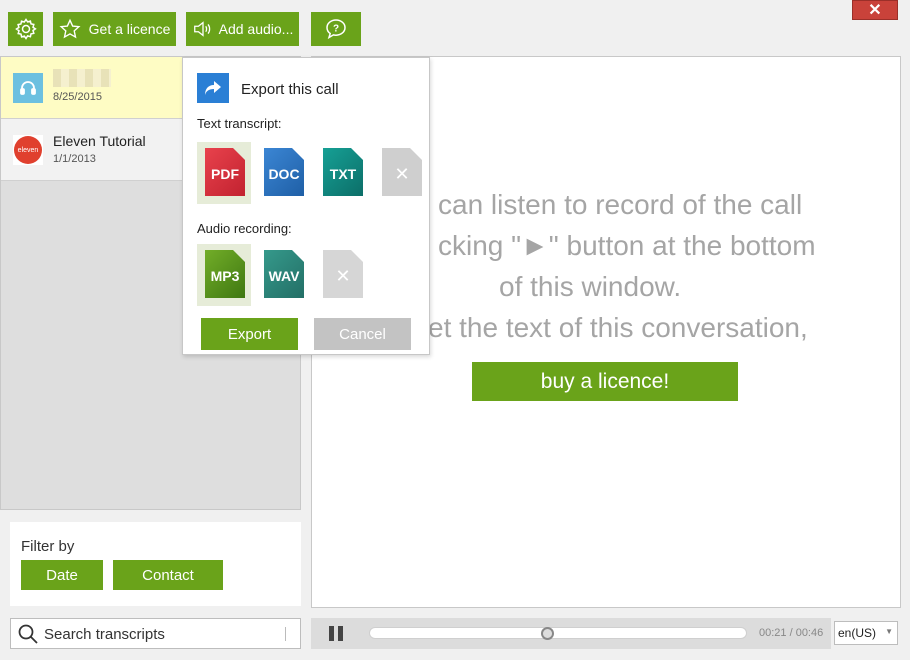 Image resolution: width=910 pixels, height=660 pixels. Describe the element at coordinates (590, 286) in the screenshot. I see `info-line-3: of this window.` at that location.